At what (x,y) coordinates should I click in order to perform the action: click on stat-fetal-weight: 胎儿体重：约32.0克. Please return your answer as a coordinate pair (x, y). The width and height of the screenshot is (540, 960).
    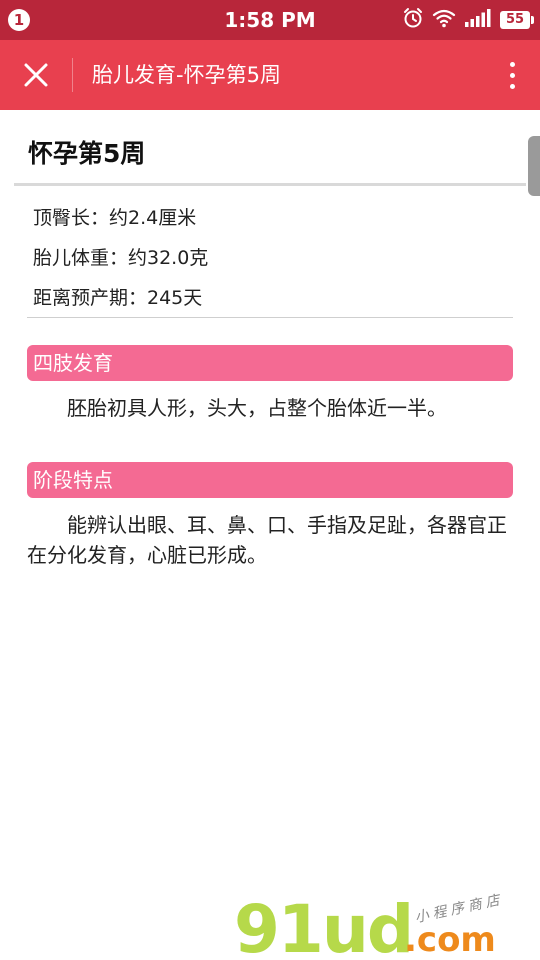
    Looking at the image, I should click on (121, 258).